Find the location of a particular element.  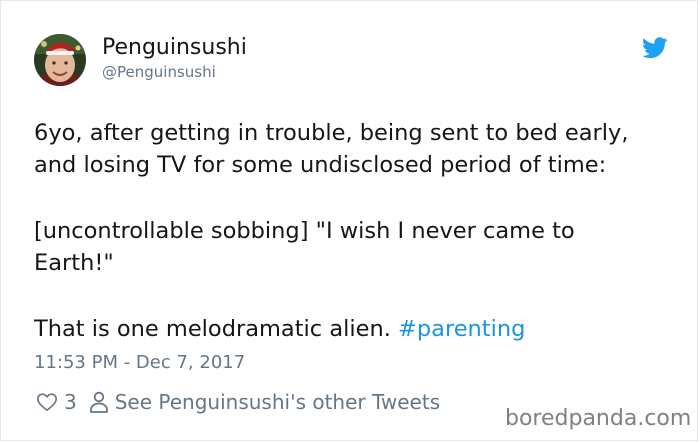

author-display-name: Penguinsushi is located at coordinates (174, 47).